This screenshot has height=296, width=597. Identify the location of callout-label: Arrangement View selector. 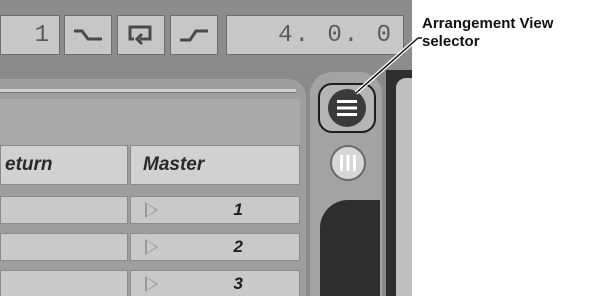
(488, 32).